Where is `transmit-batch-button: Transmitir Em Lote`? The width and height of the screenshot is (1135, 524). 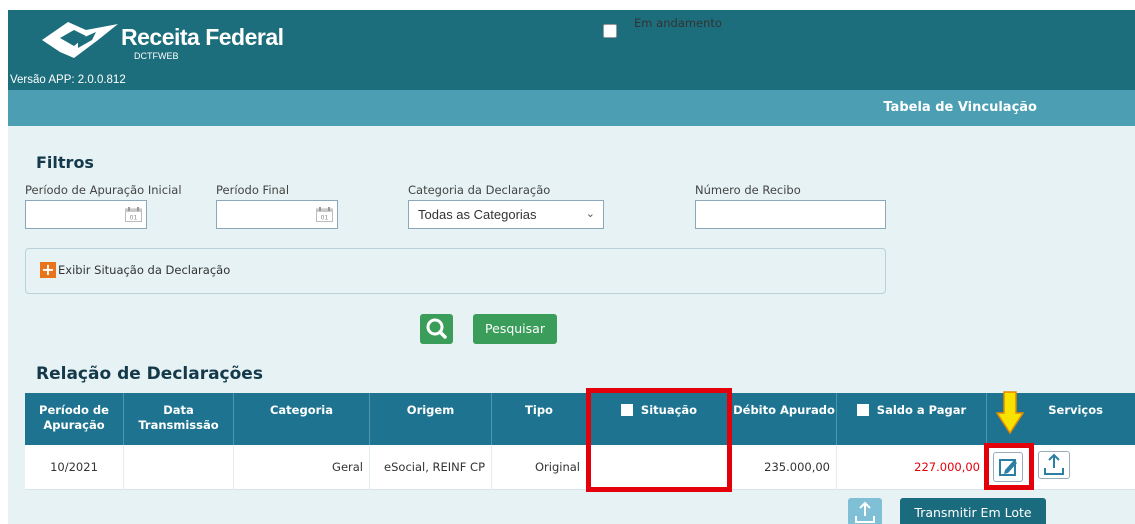
transmit-batch-button: Transmitir Em Lote is located at coordinates (973, 511).